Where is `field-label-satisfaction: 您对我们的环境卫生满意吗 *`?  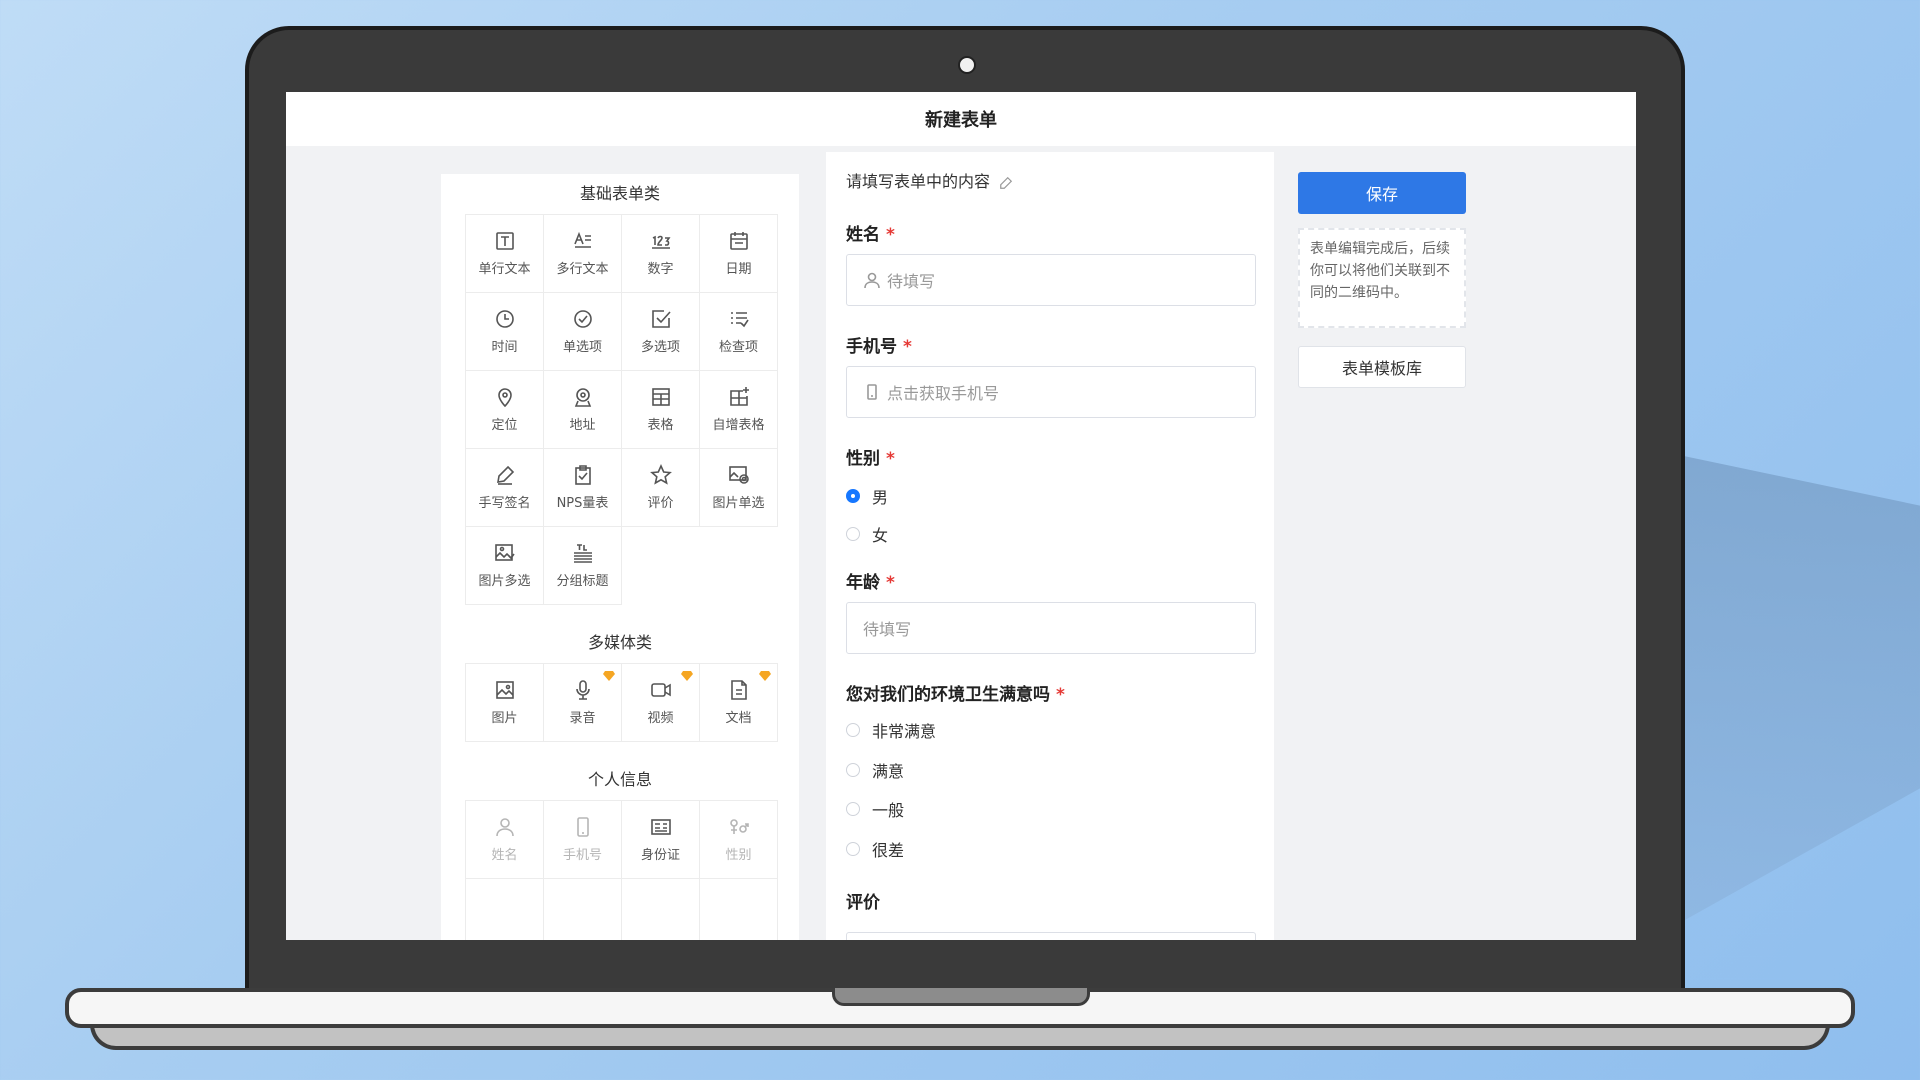
field-label-satisfaction: 您对我们的环境卫生满意吗 * is located at coordinates (955, 692).